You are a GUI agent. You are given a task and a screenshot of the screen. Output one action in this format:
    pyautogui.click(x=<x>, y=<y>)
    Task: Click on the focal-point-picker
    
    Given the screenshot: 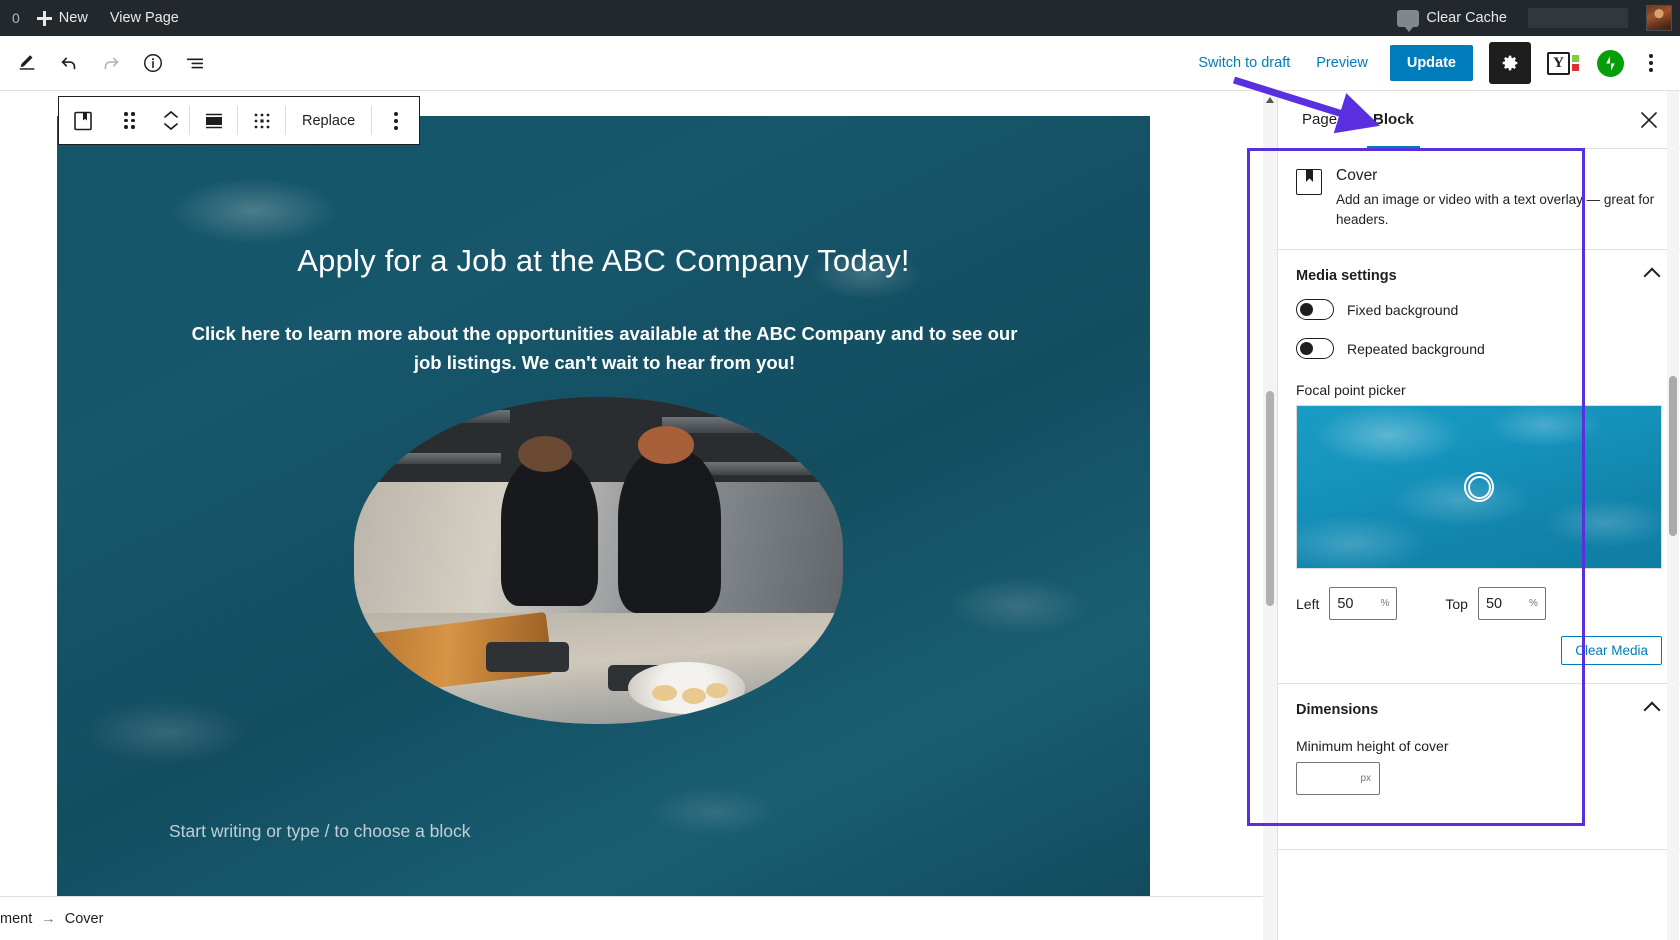 What is the action you would take?
    pyautogui.click(x=1479, y=487)
    